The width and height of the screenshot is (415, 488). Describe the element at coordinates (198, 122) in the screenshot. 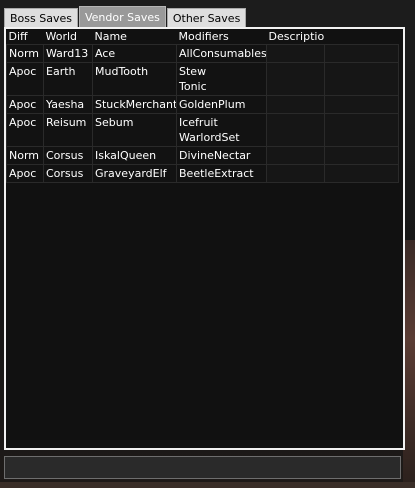

I see `modifier-text: Icefruit` at that location.